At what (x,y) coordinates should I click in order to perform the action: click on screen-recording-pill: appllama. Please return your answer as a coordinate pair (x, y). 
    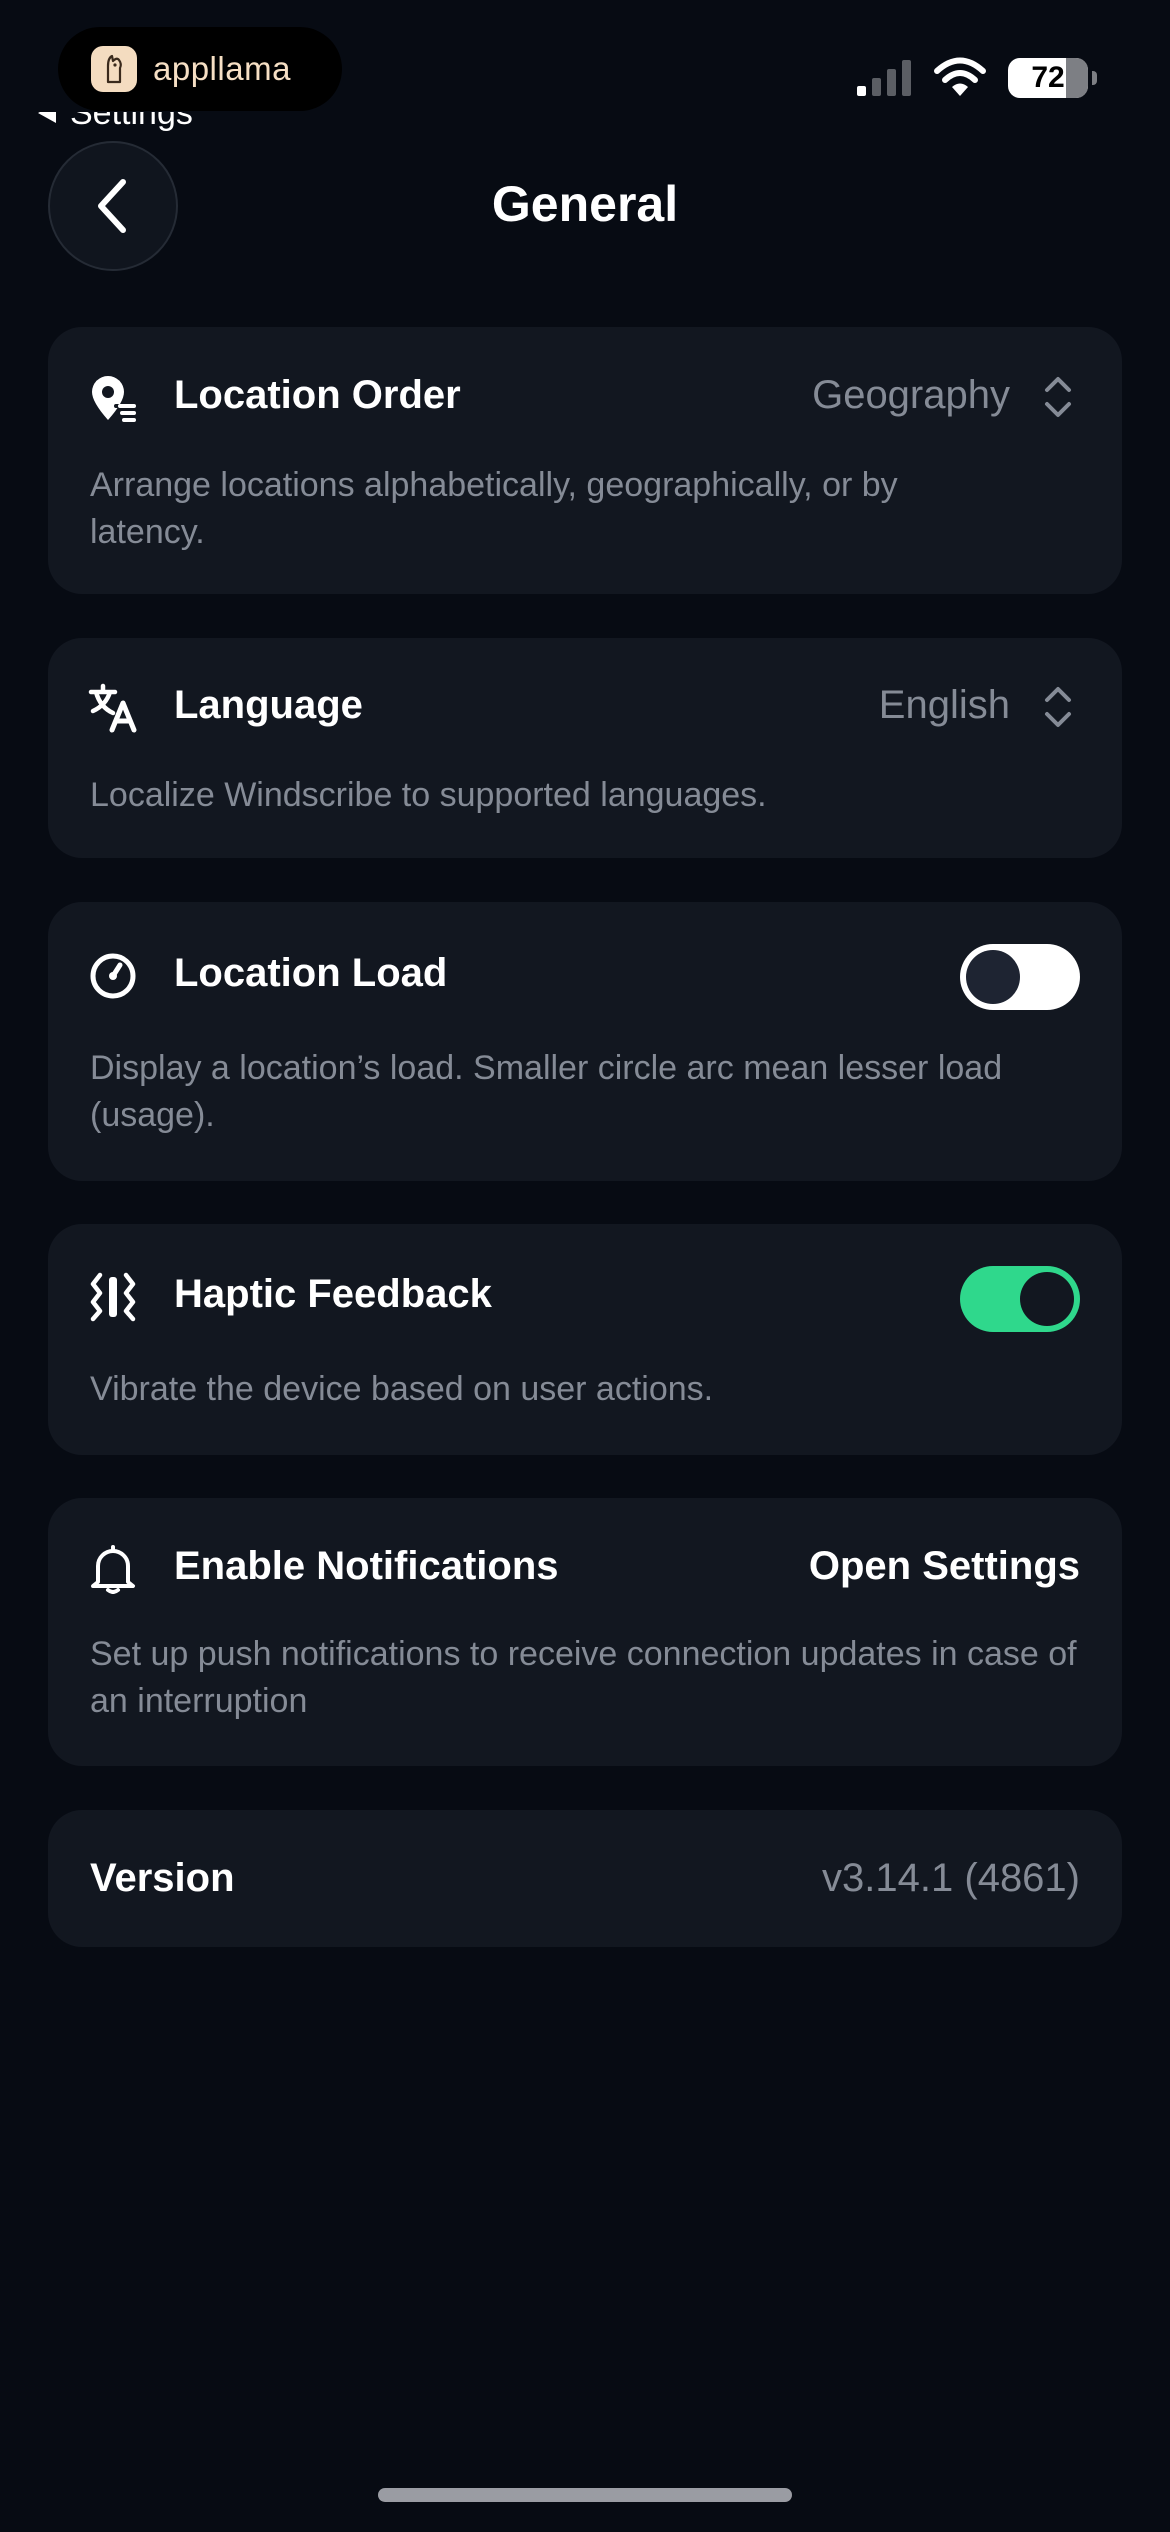
    Looking at the image, I should click on (200, 69).